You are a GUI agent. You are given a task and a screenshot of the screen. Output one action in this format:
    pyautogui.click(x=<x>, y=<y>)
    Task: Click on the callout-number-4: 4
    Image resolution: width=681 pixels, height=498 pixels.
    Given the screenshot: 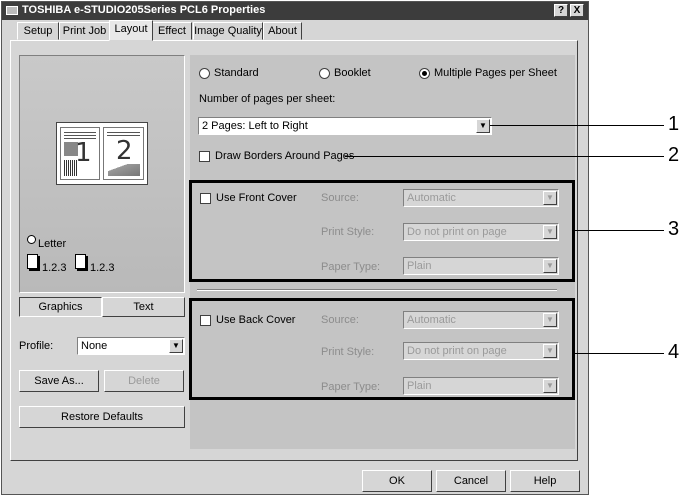 What is the action you would take?
    pyautogui.click(x=674, y=352)
    